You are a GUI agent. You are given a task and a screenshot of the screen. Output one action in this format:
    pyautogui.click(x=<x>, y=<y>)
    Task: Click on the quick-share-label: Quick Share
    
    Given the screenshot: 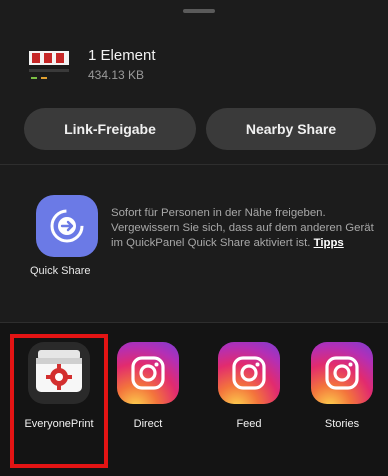 What is the action you would take?
    pyautogui.click(x=60, y=271)
    